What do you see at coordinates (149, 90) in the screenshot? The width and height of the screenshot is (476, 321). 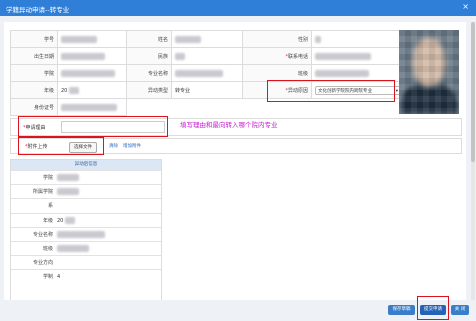 I see `label-type: 异动类型` at bounding box center [149, 90].